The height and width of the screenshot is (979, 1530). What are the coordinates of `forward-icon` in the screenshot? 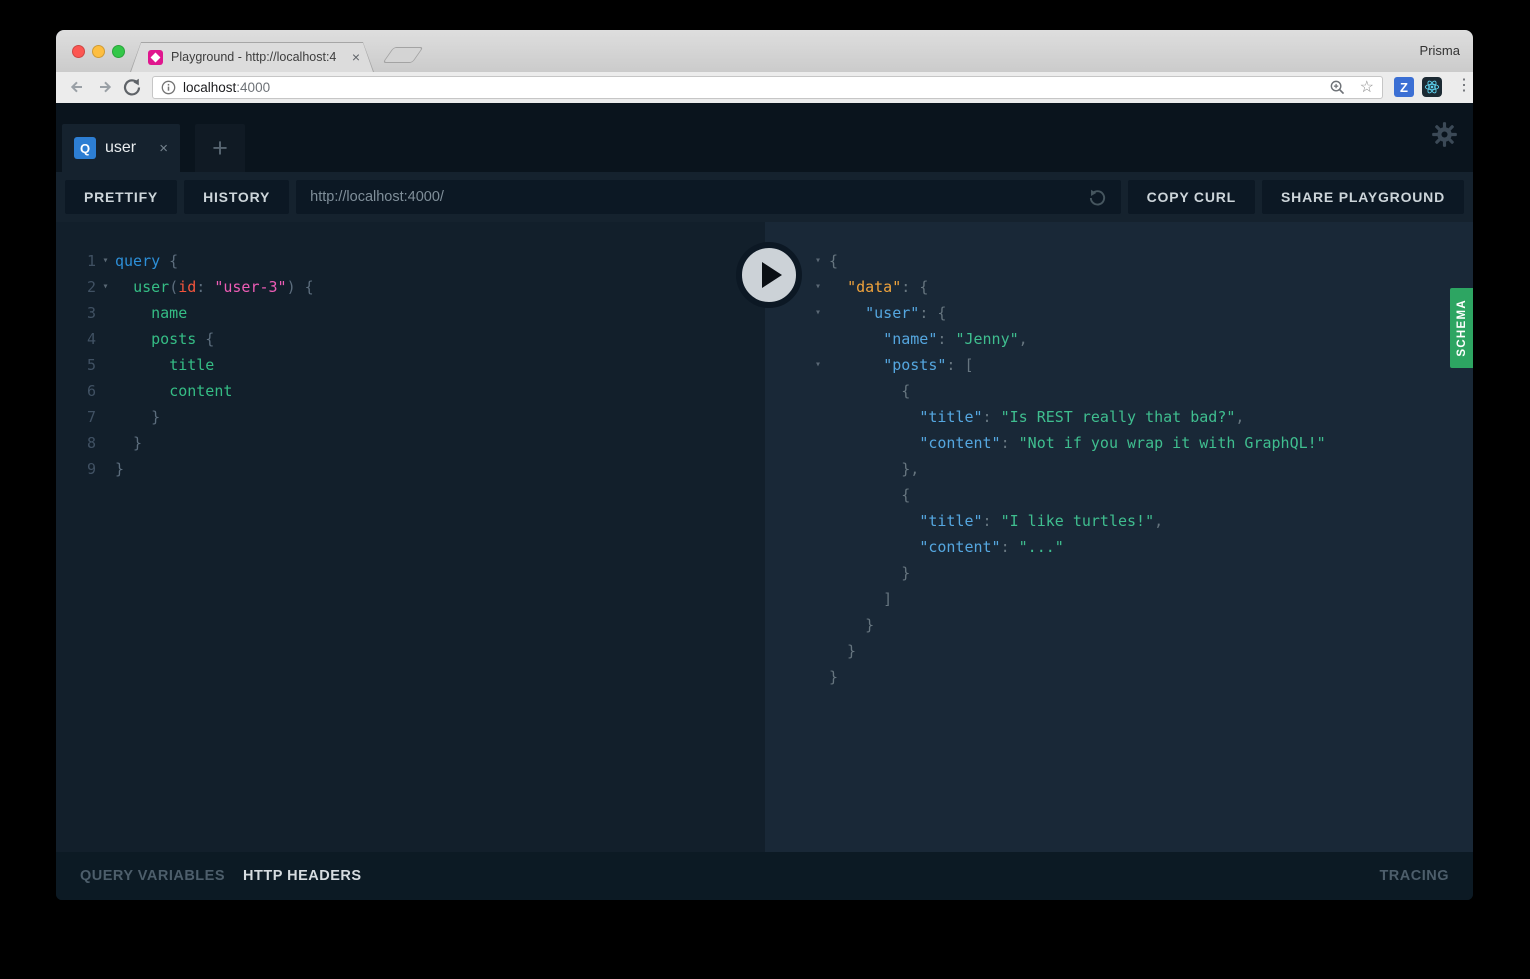 It's located at (105, 87).